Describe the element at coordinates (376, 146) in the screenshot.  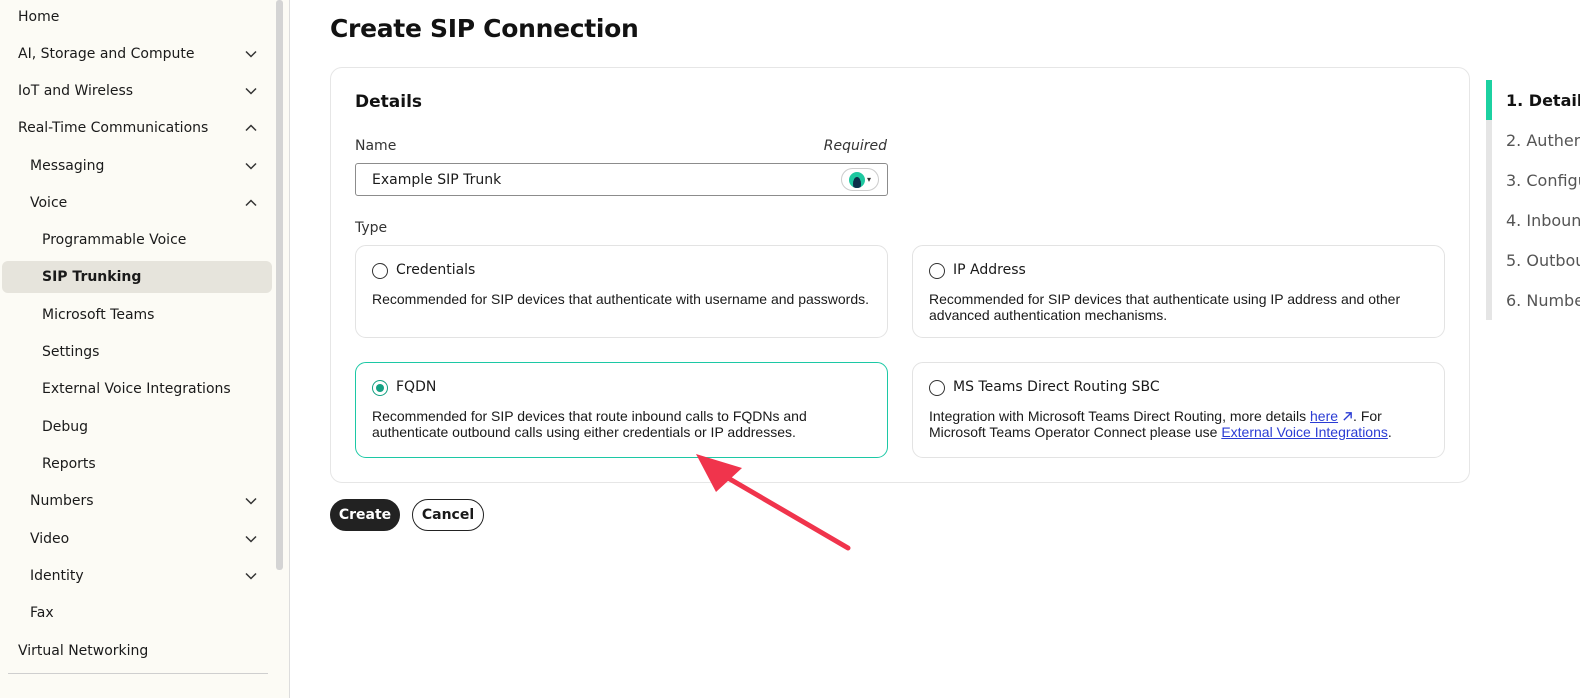
I see `name-field-label: Name` at that location.